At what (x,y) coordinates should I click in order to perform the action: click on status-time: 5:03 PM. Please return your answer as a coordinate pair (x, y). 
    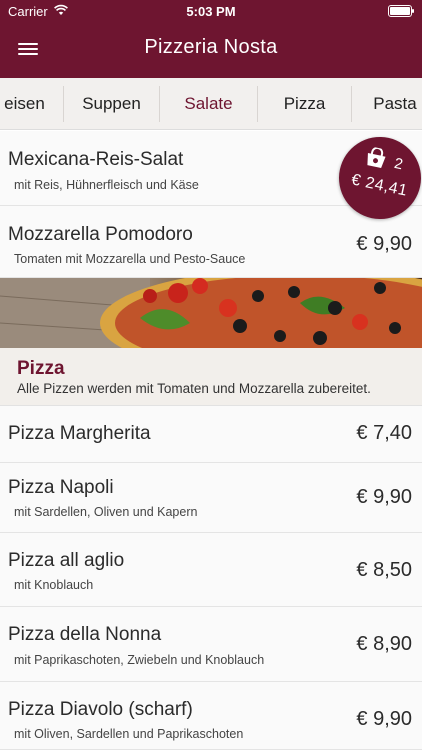
    Looking at the image, I should click on (211, 11).